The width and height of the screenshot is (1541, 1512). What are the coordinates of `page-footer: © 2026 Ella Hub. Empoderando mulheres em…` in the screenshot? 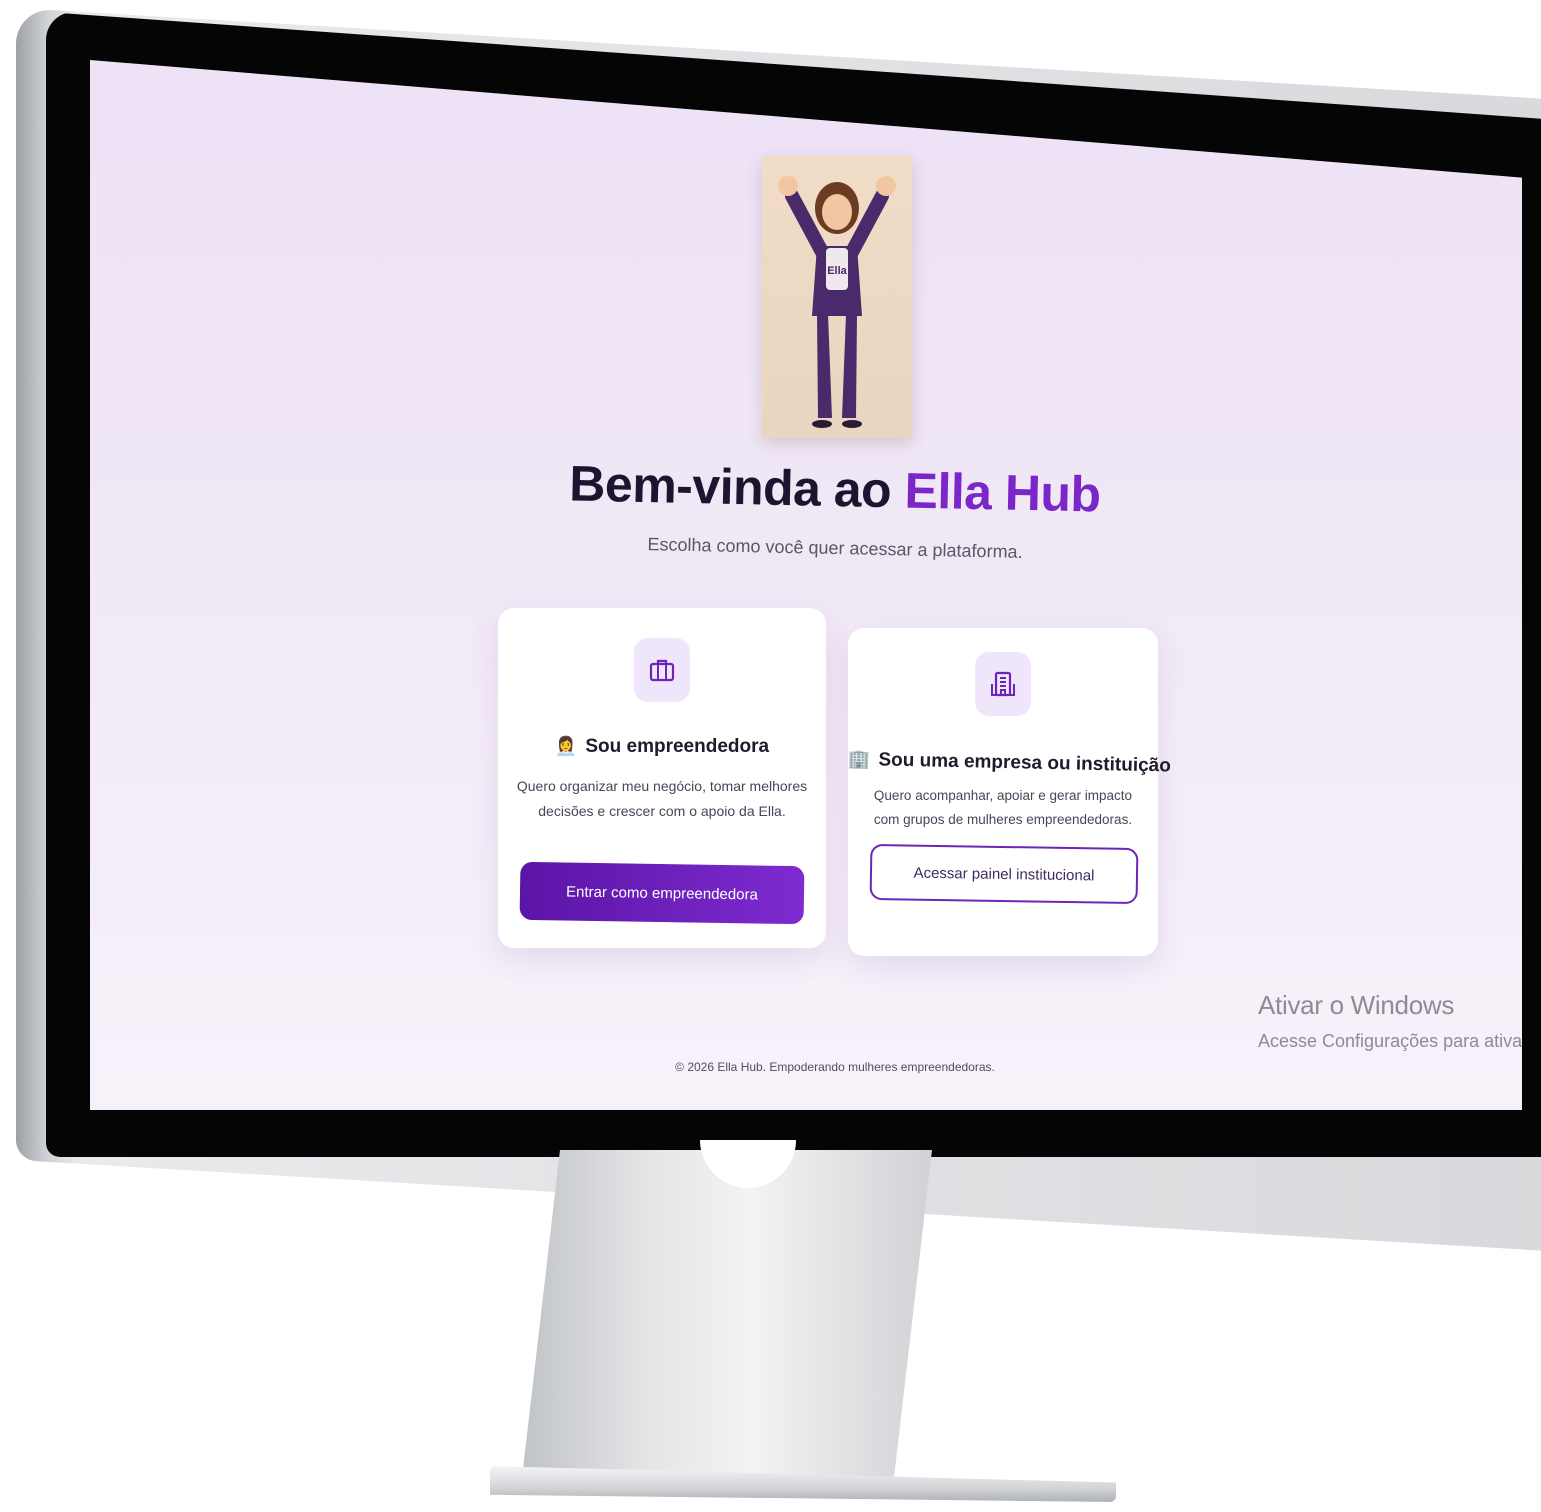 It's located at (835, 1067).